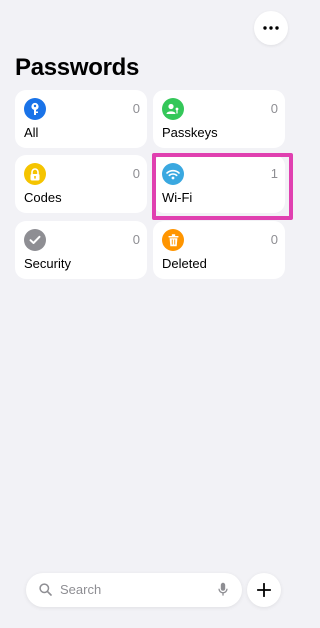 The height and width of the screenshot is (628, 320). Describe the element at coordinates (45, 589) in the screenshot. I see `search-icon` at that location.